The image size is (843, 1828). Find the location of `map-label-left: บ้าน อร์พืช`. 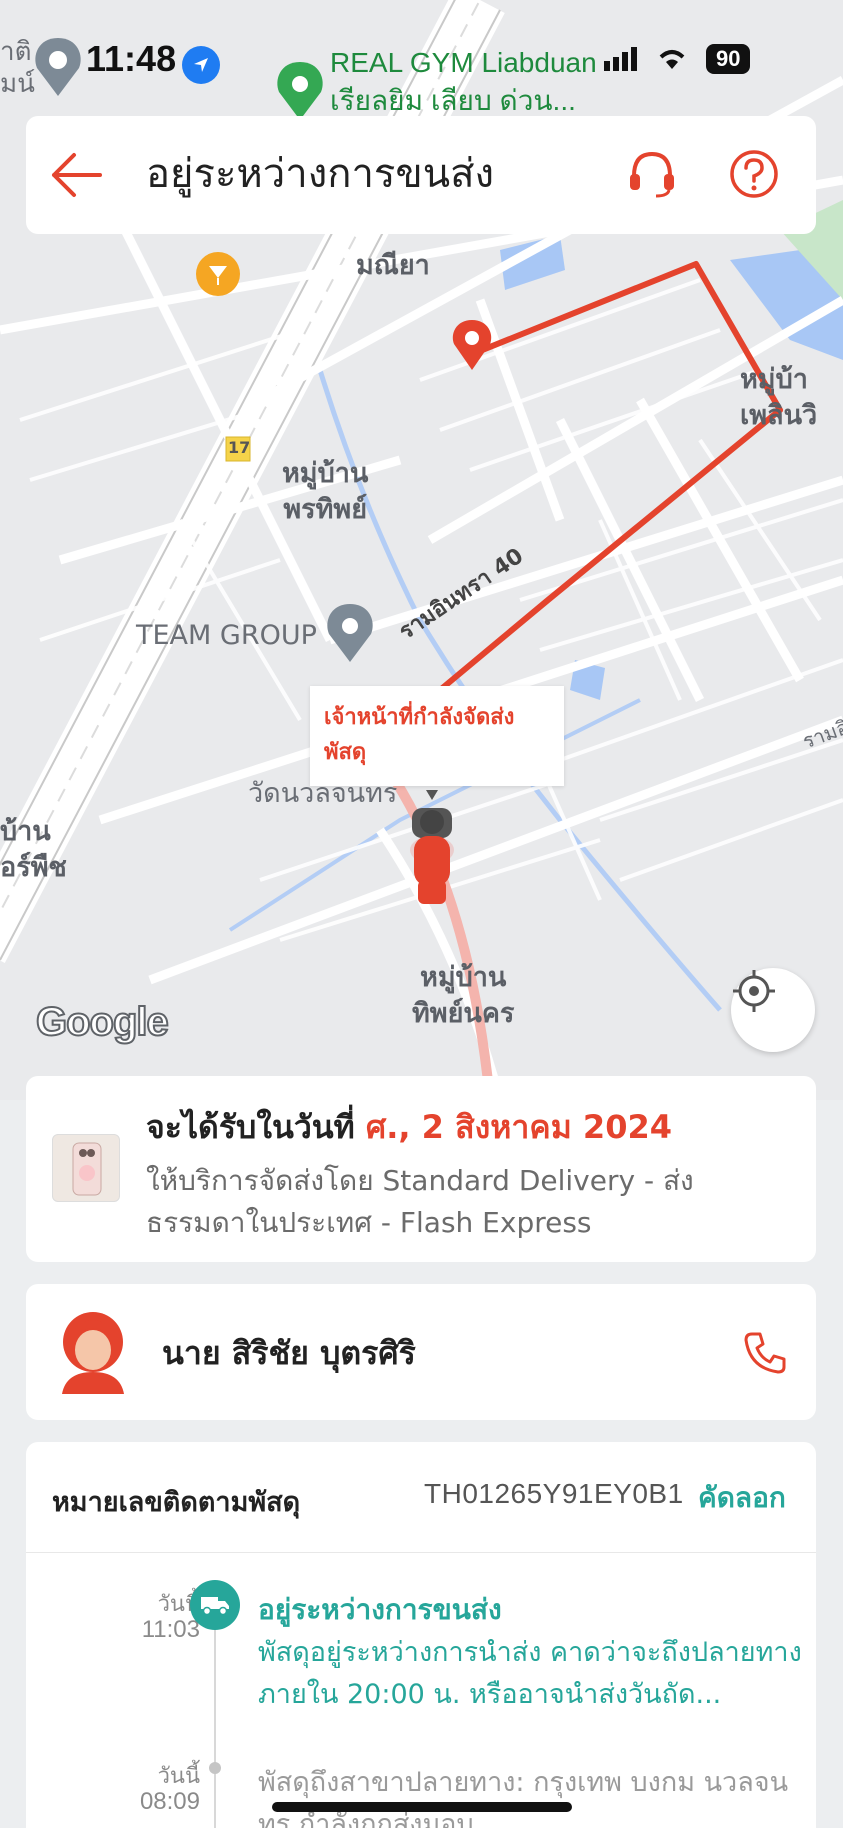

map-label-left: บ้าน อร์พืช is located at coordinates (33, 849).